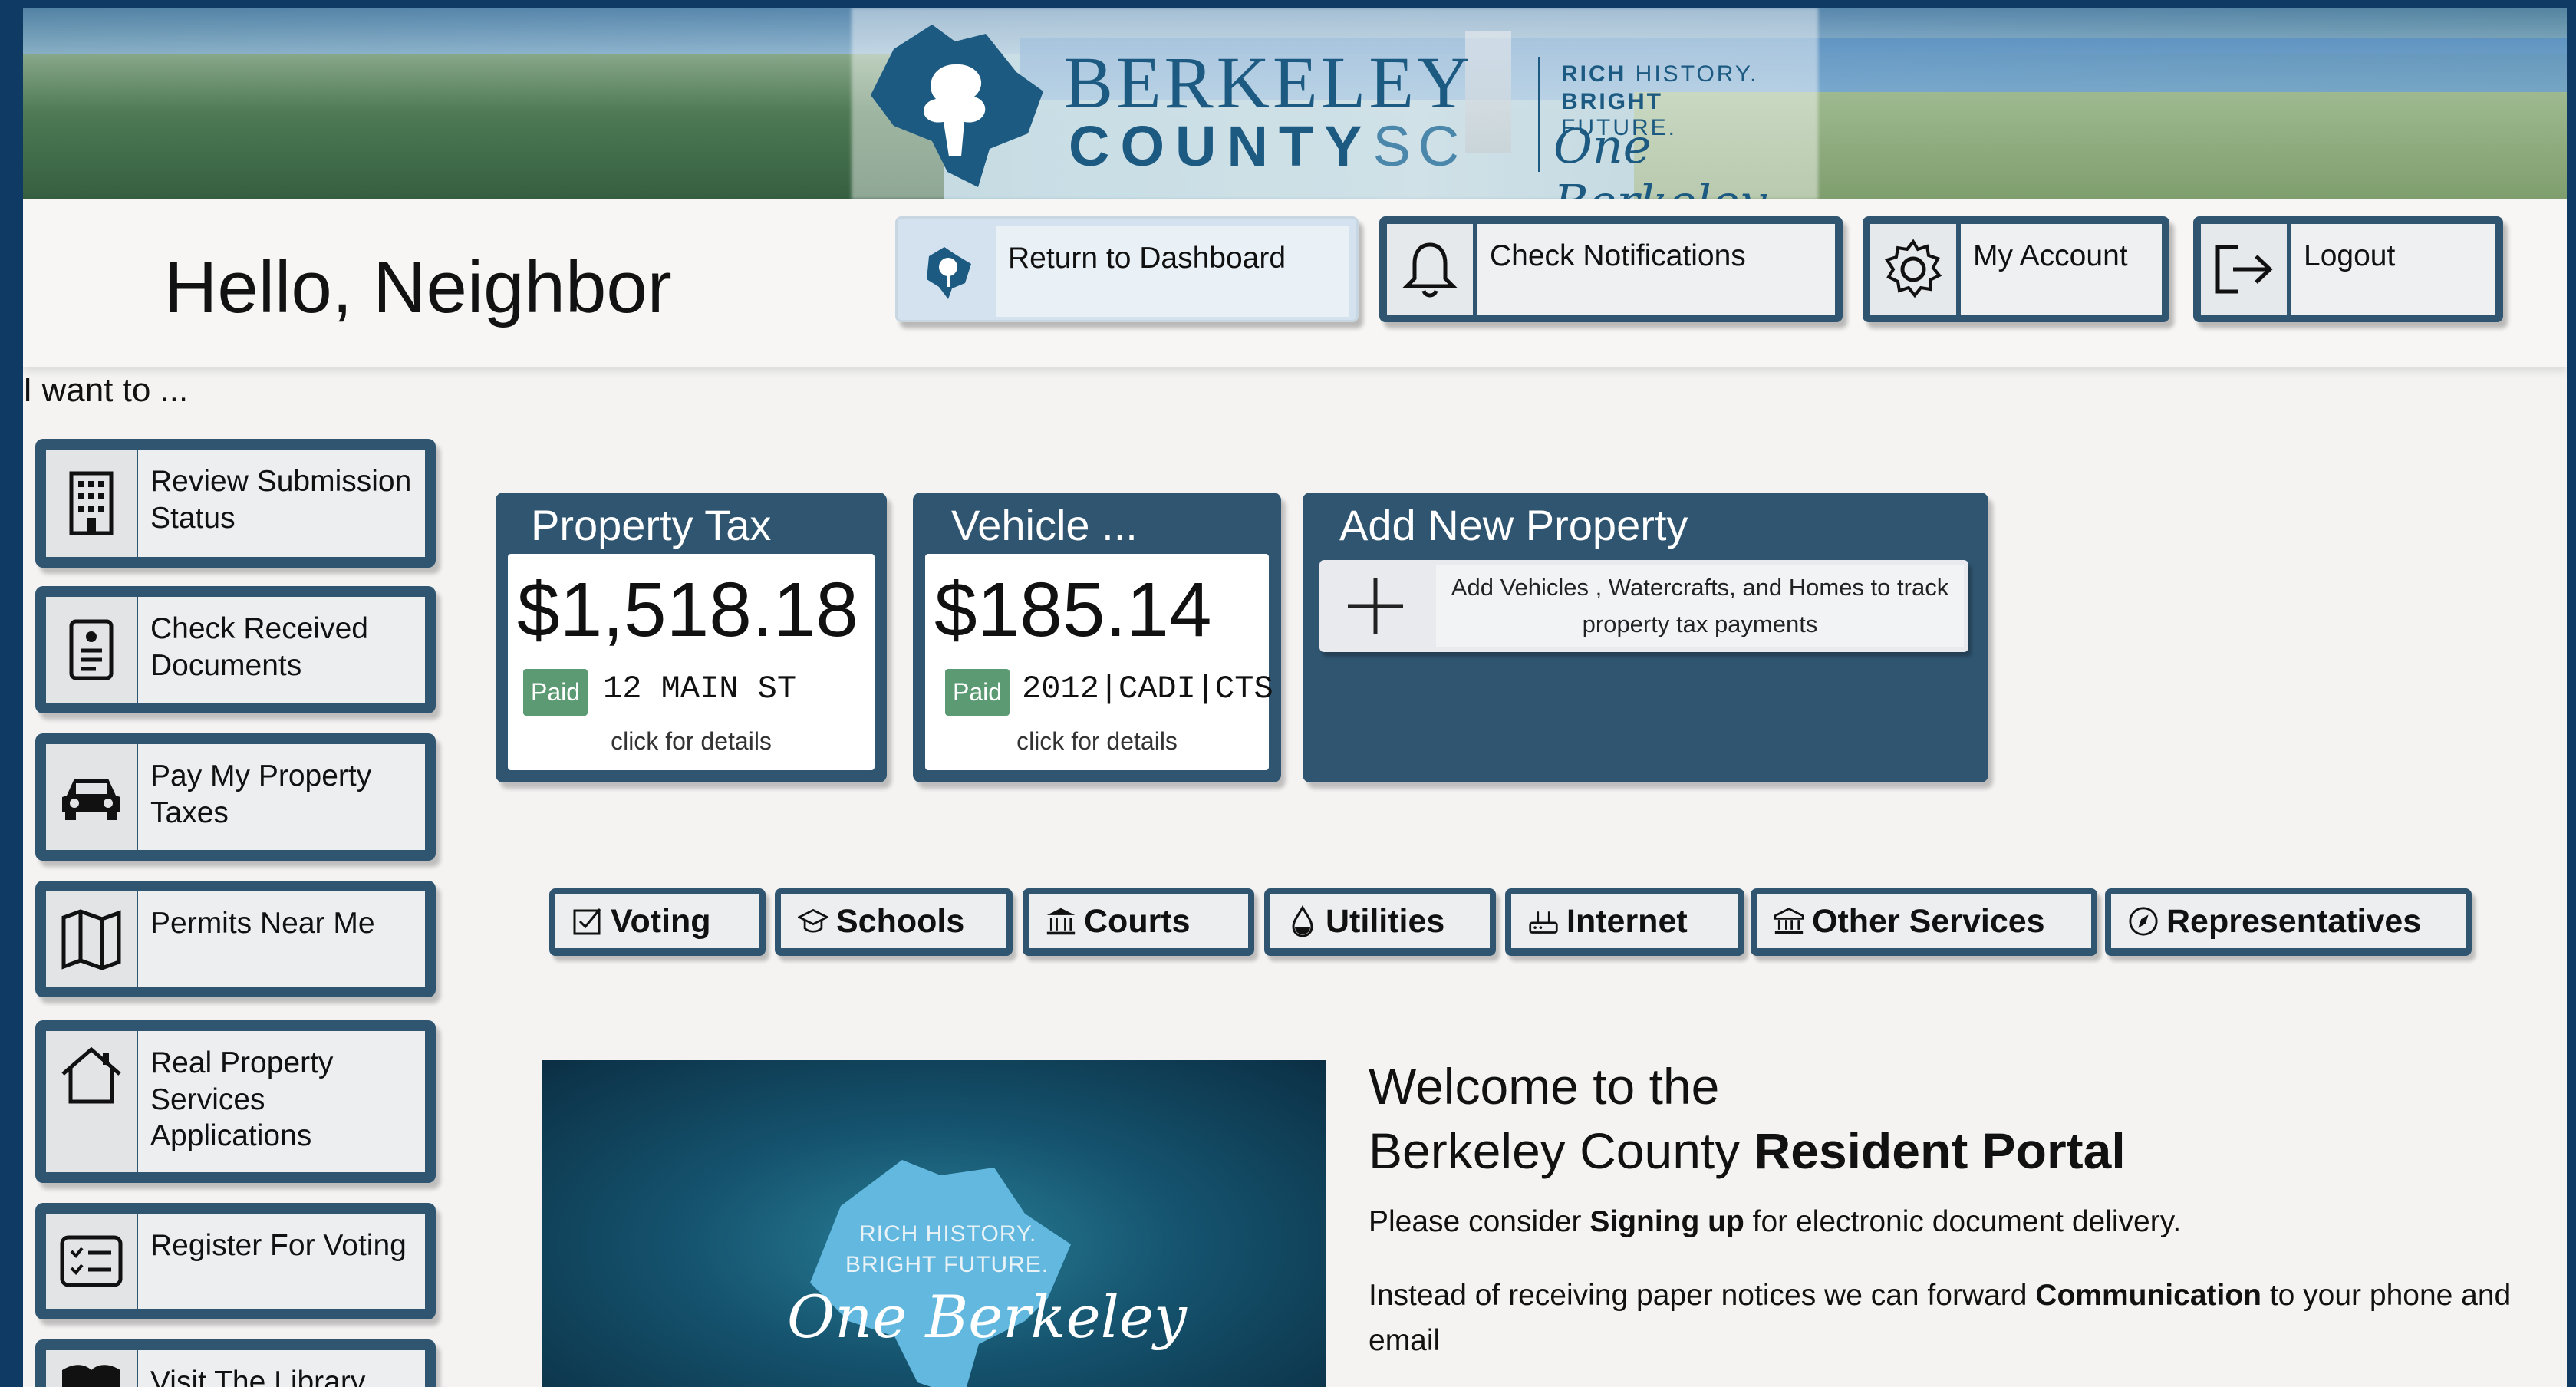 This screenshot has width=2576, height=1387. I want to click on register-for-voting-button: Register For Voting, so click(235, 1261).